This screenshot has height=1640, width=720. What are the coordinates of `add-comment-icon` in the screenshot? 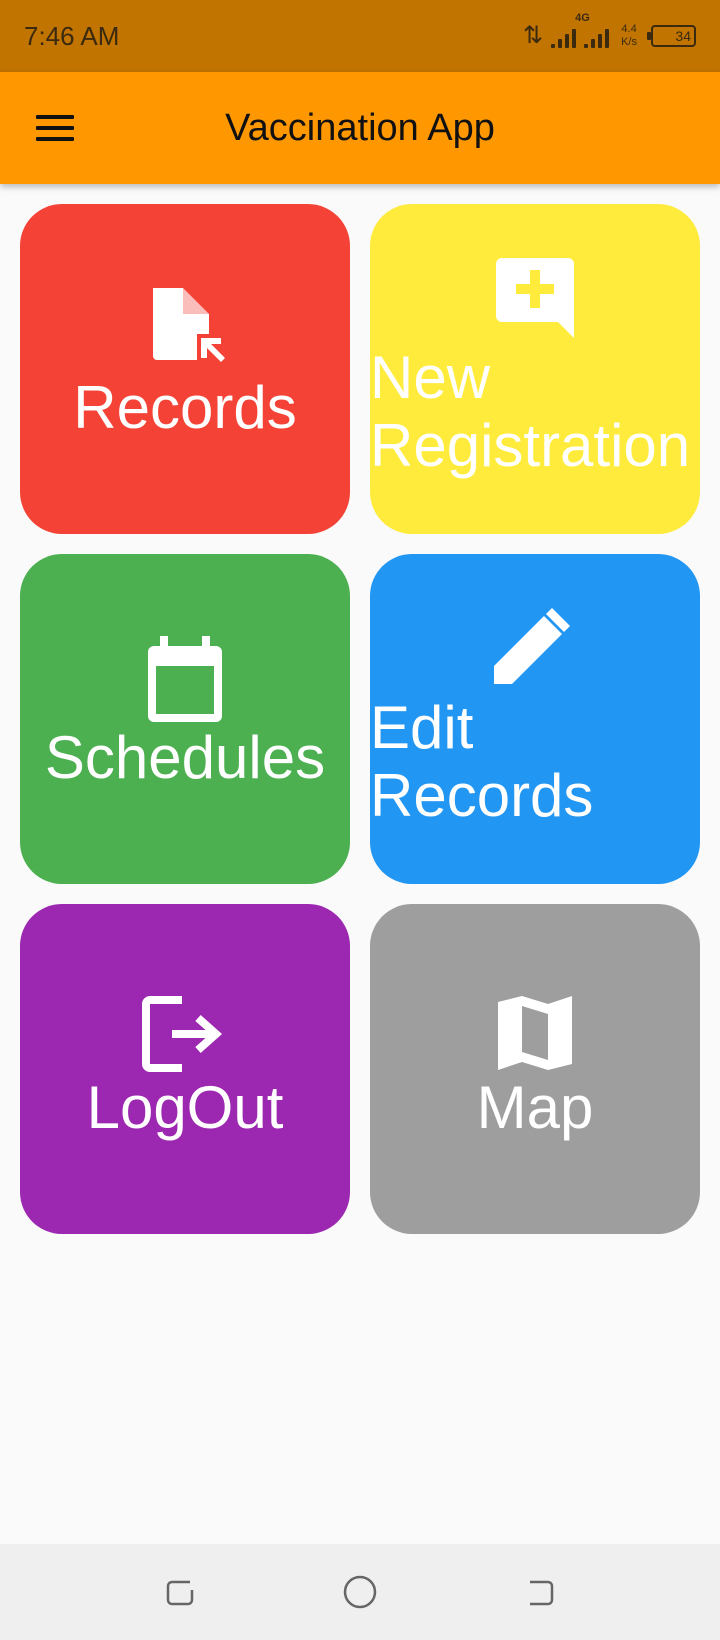 It's located at (535, 298).